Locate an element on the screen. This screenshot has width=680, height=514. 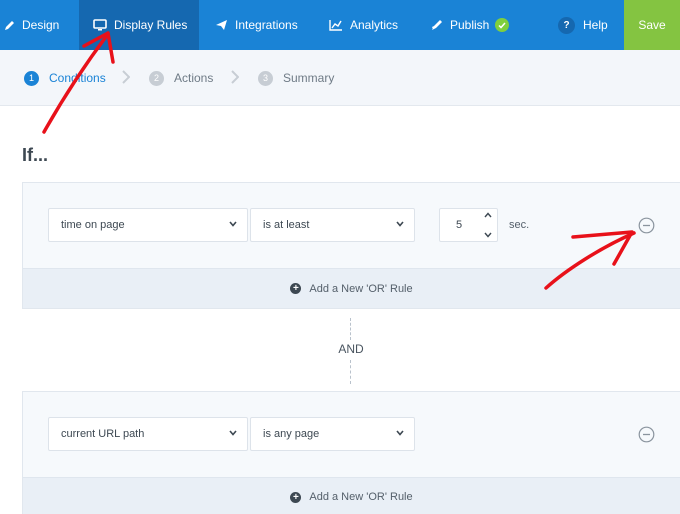
nav-item-help: ? Help is located at coordinates (583, 25).